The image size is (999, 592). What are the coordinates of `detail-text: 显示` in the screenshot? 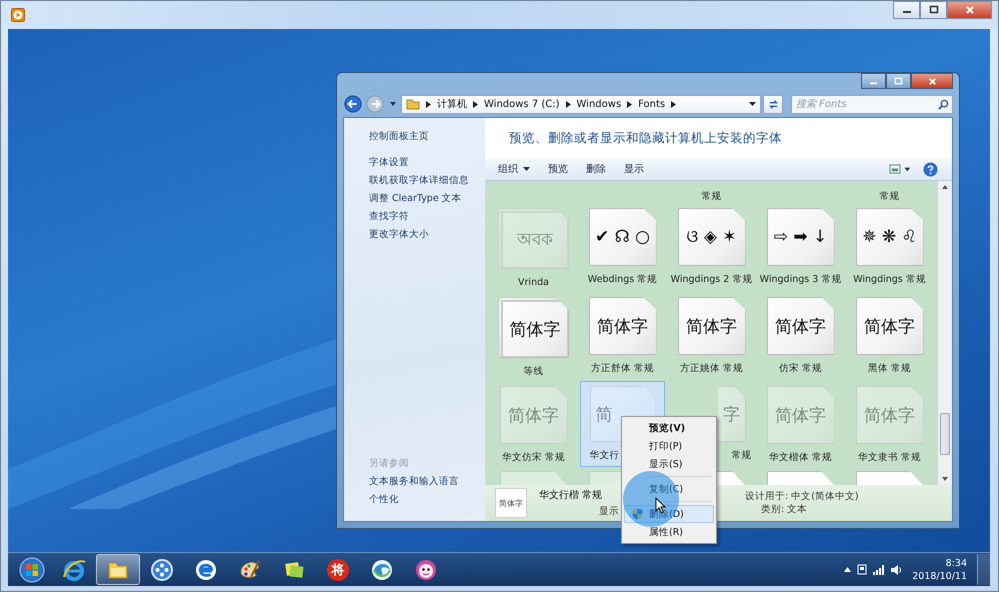 It's located at (609, 511).